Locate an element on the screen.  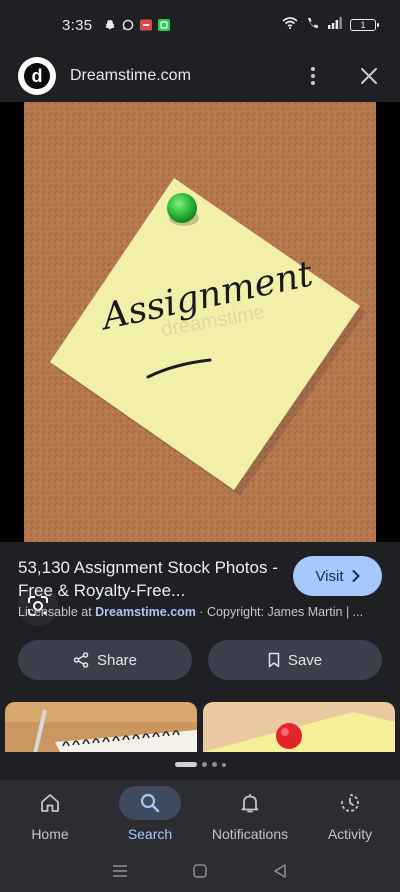
nav-notifications-label: Notifications is located at coordinates (250, 834).